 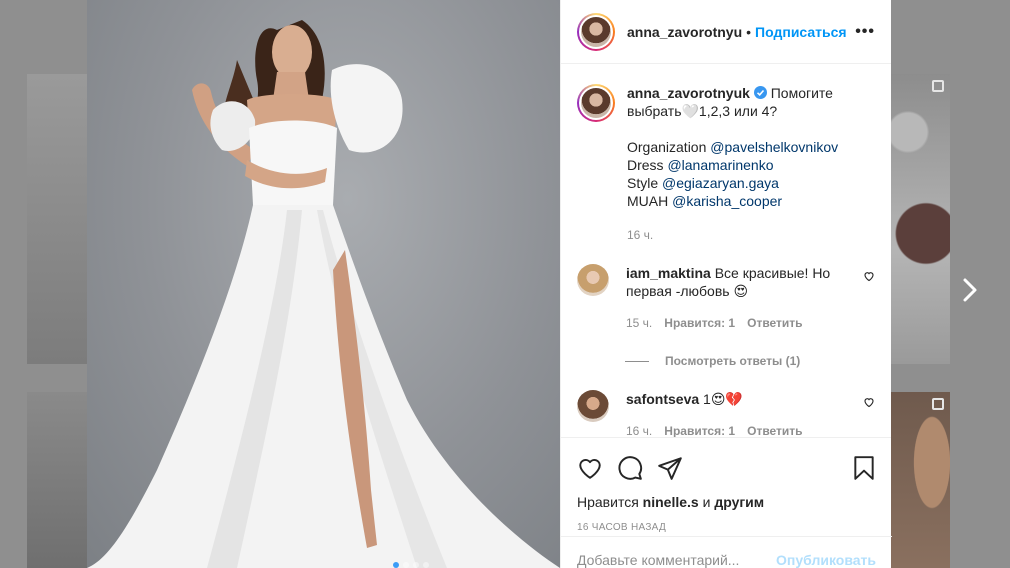 What do you see at coordinates (720, 165) in the screenshot?
I see `credit-handle-link: @lanamarinenko` at bounding box center [720, 165].